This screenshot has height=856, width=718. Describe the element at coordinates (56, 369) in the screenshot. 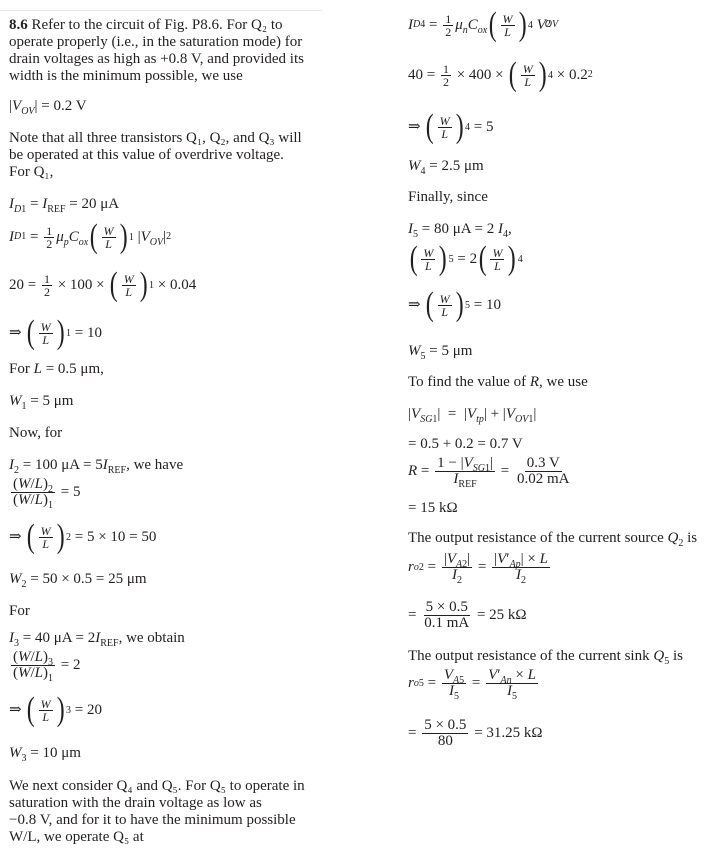

I see `for-l-text: For L = 0.5 μm,` at that location.